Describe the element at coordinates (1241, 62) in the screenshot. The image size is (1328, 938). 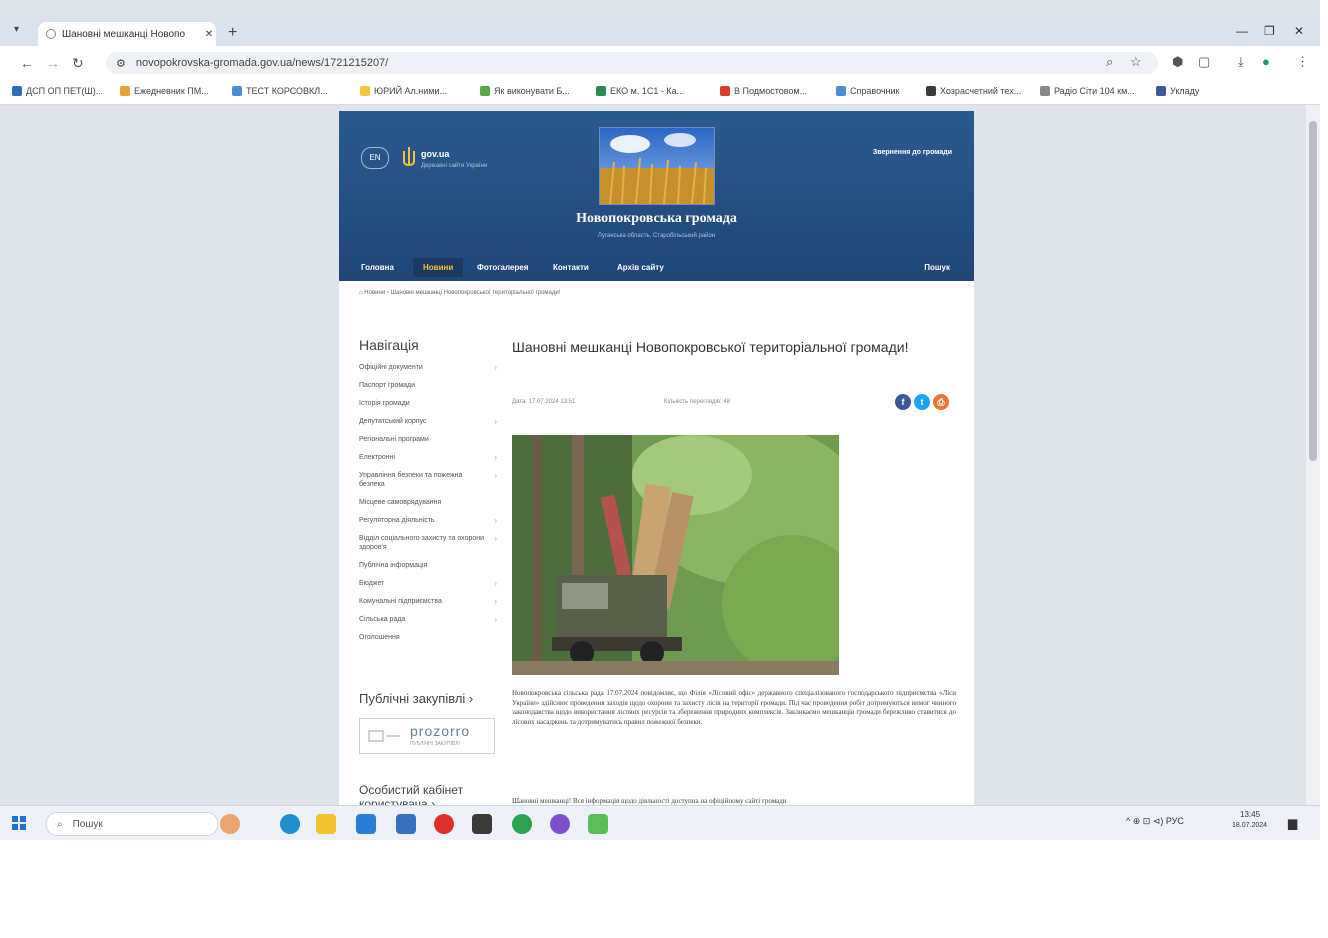
I see `download-icon: ⤓` at that location.